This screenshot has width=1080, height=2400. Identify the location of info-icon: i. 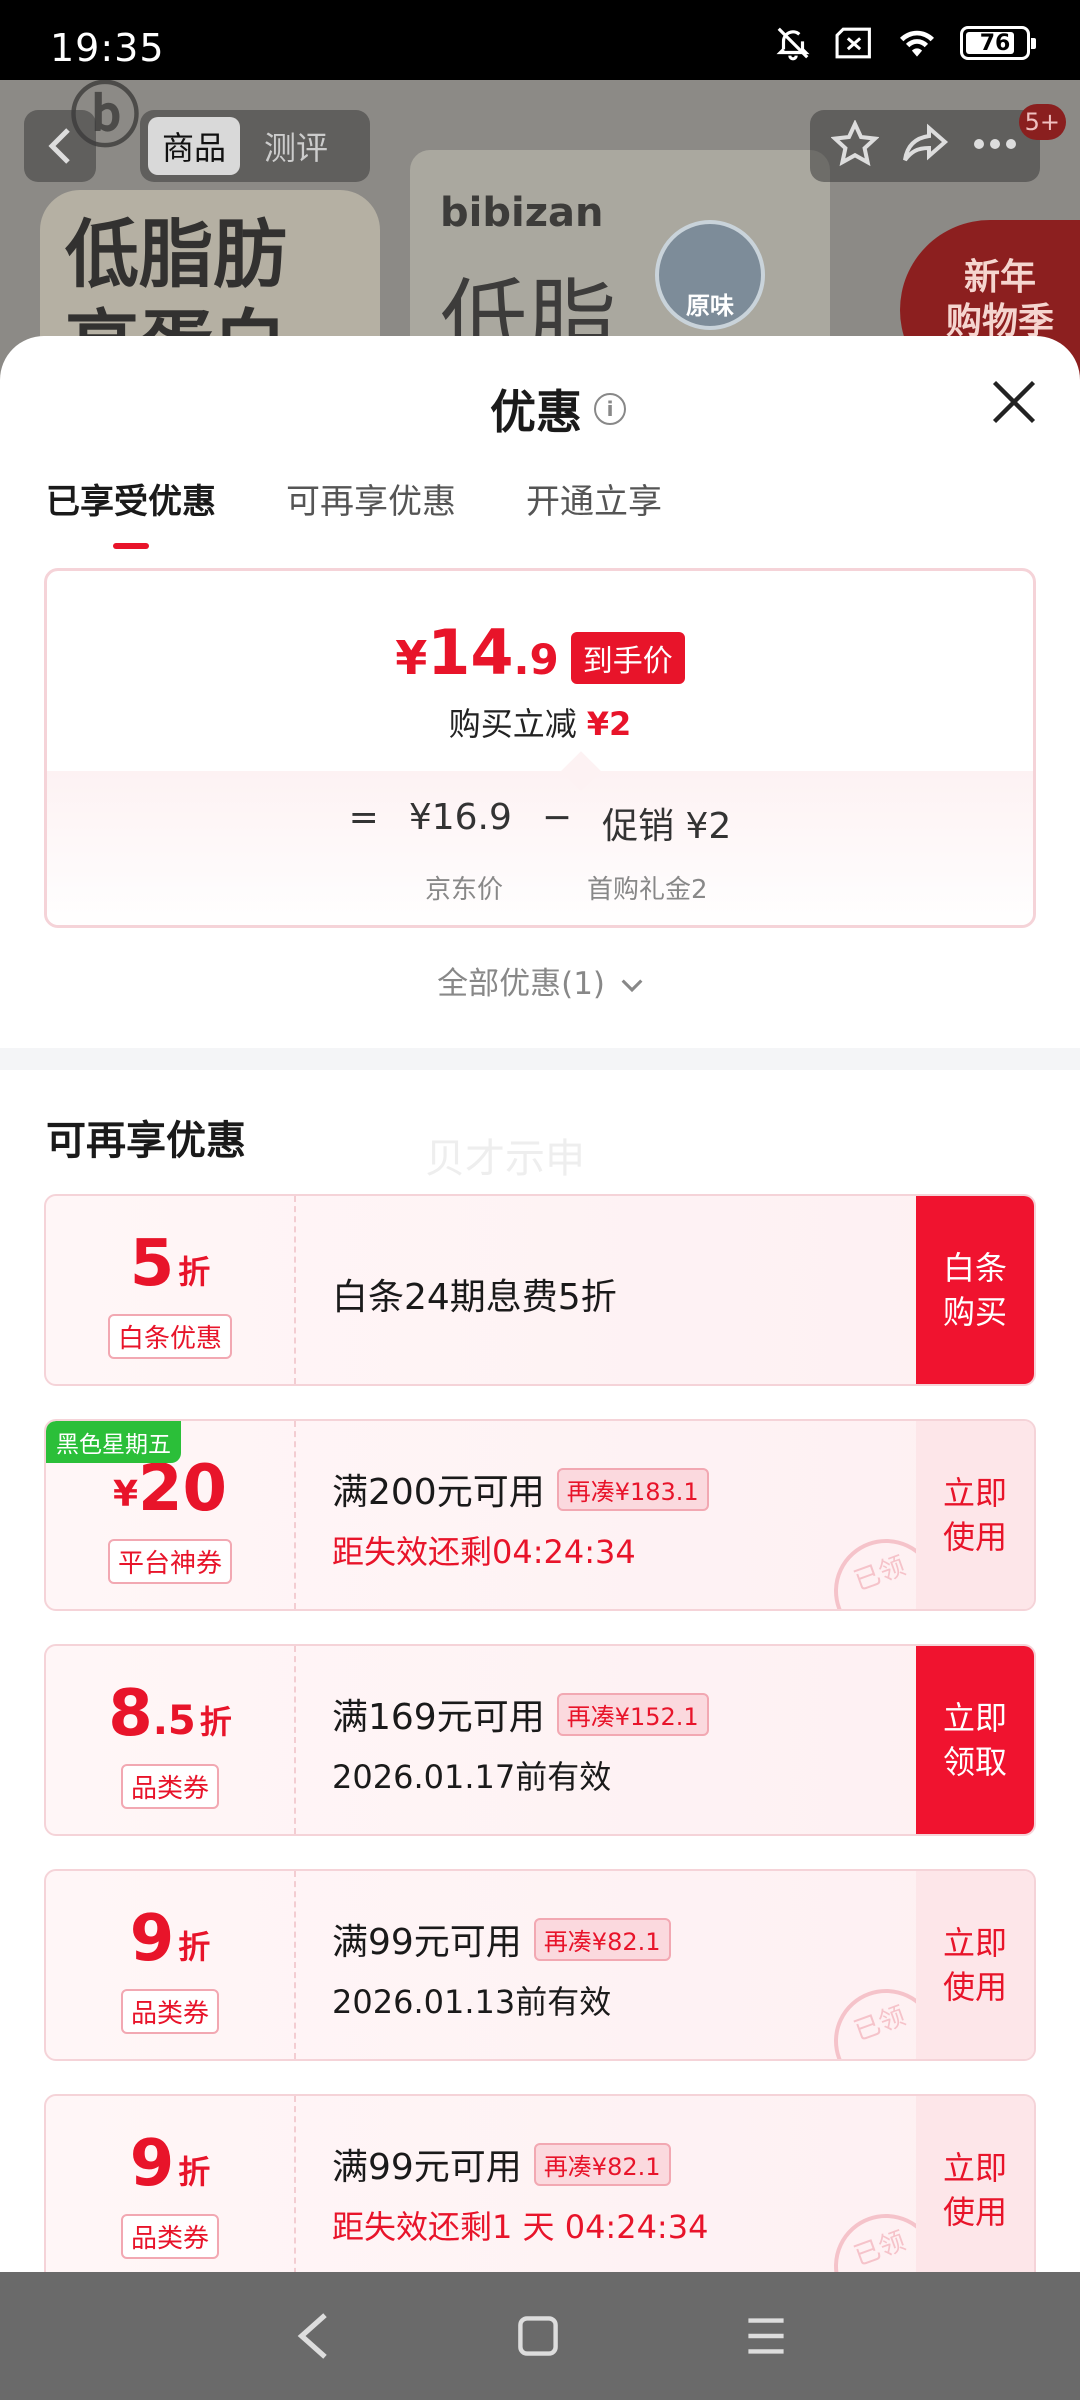
(610, 409).